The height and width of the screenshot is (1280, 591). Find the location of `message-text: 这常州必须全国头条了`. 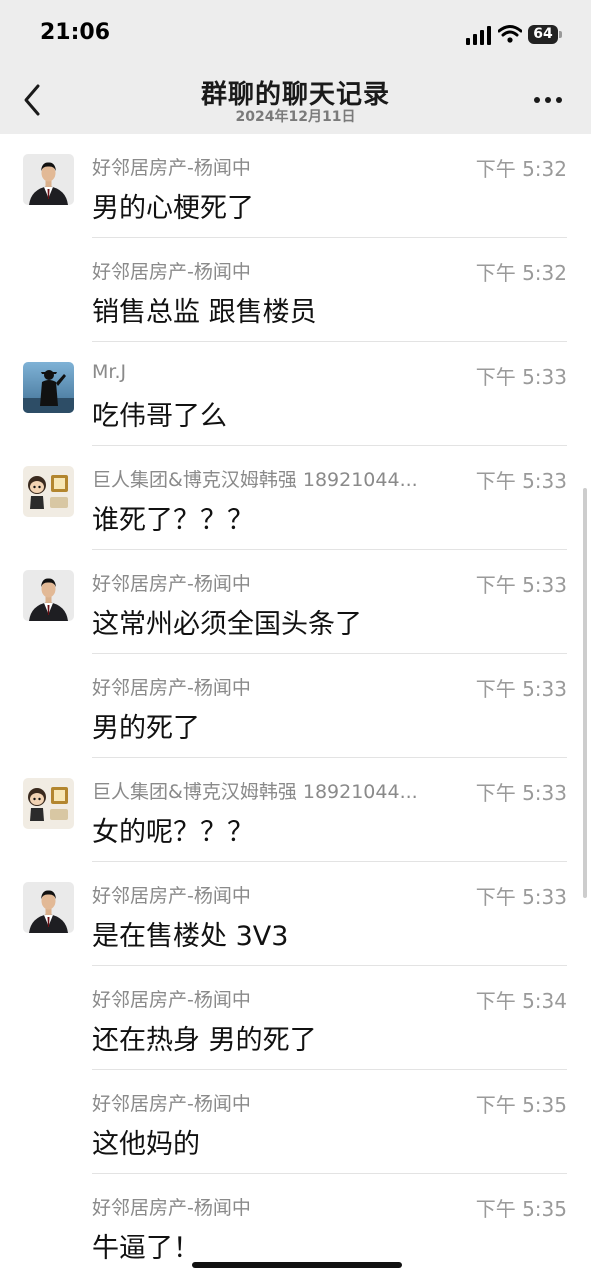

message-text: 这常州必须全国头条了 is located at coordinates (227, 624).